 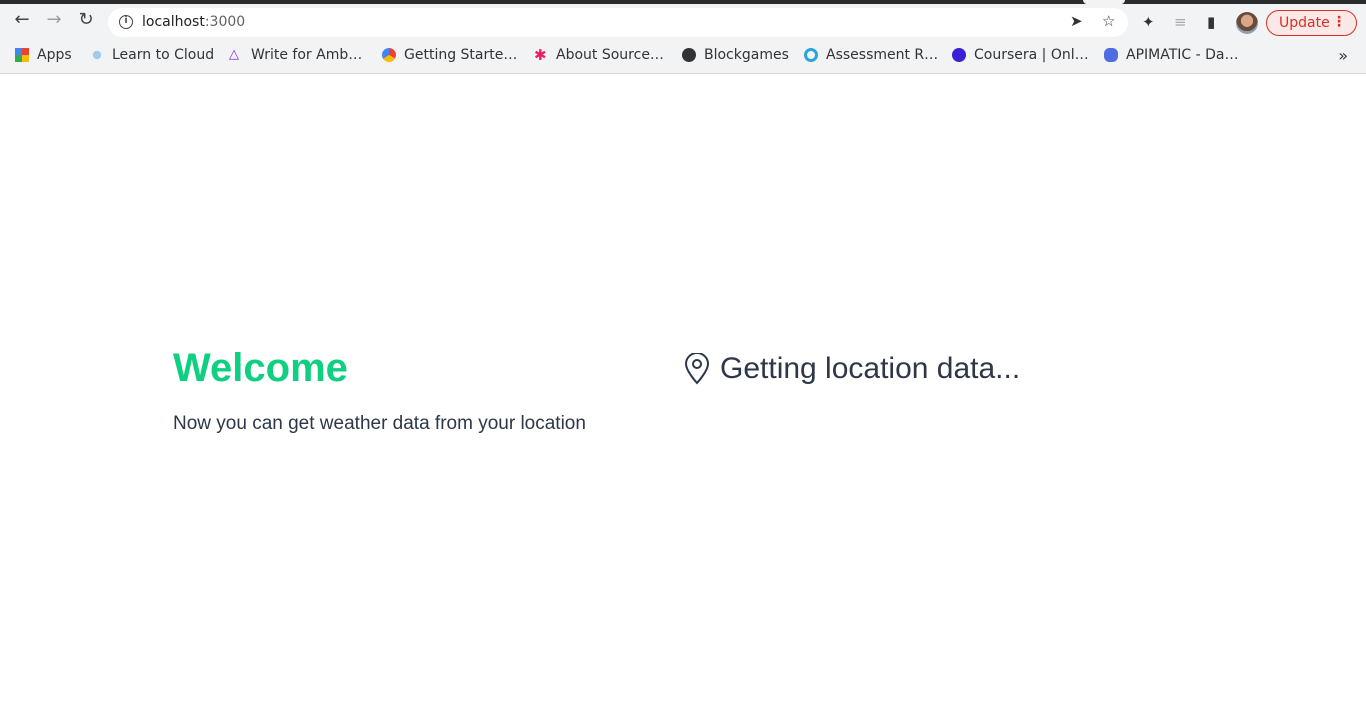 I want to click on back-icon: ←, so click(x=22, y=19).